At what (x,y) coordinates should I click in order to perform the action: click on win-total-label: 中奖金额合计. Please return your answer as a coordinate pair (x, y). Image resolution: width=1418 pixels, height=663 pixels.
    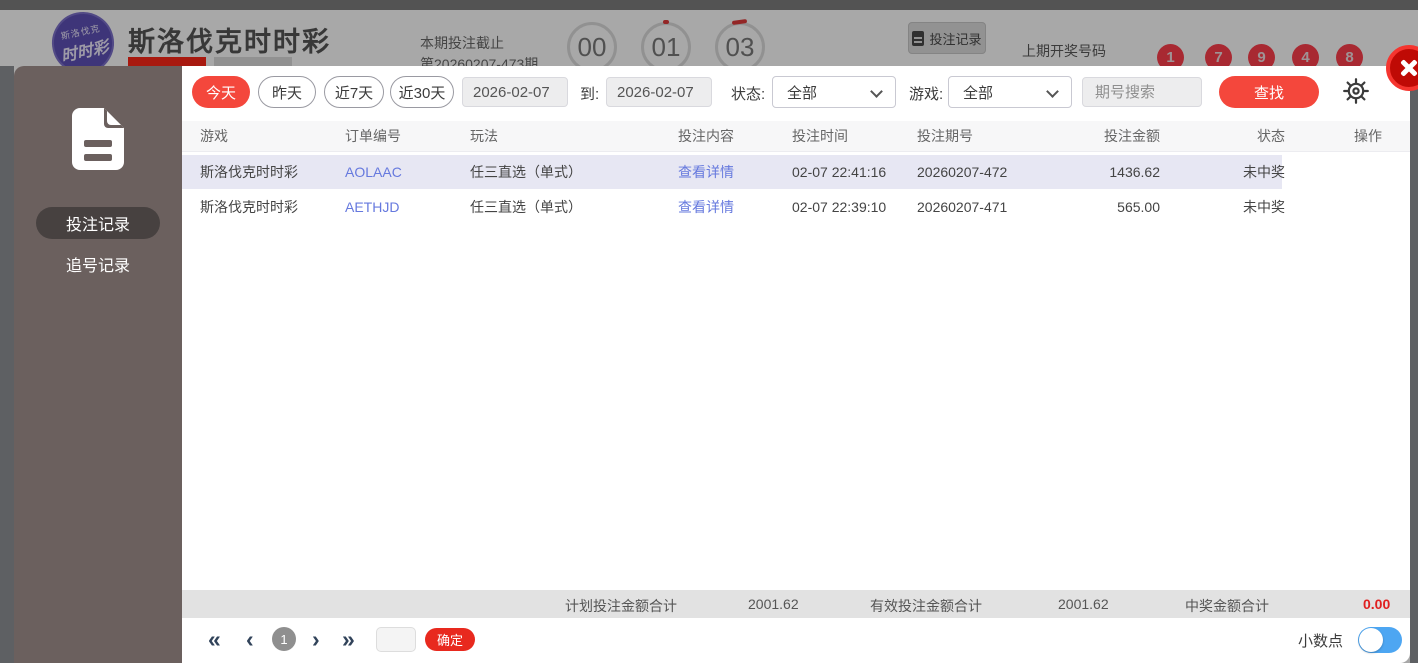
    Looking at the image, I should click on (1227, 606).